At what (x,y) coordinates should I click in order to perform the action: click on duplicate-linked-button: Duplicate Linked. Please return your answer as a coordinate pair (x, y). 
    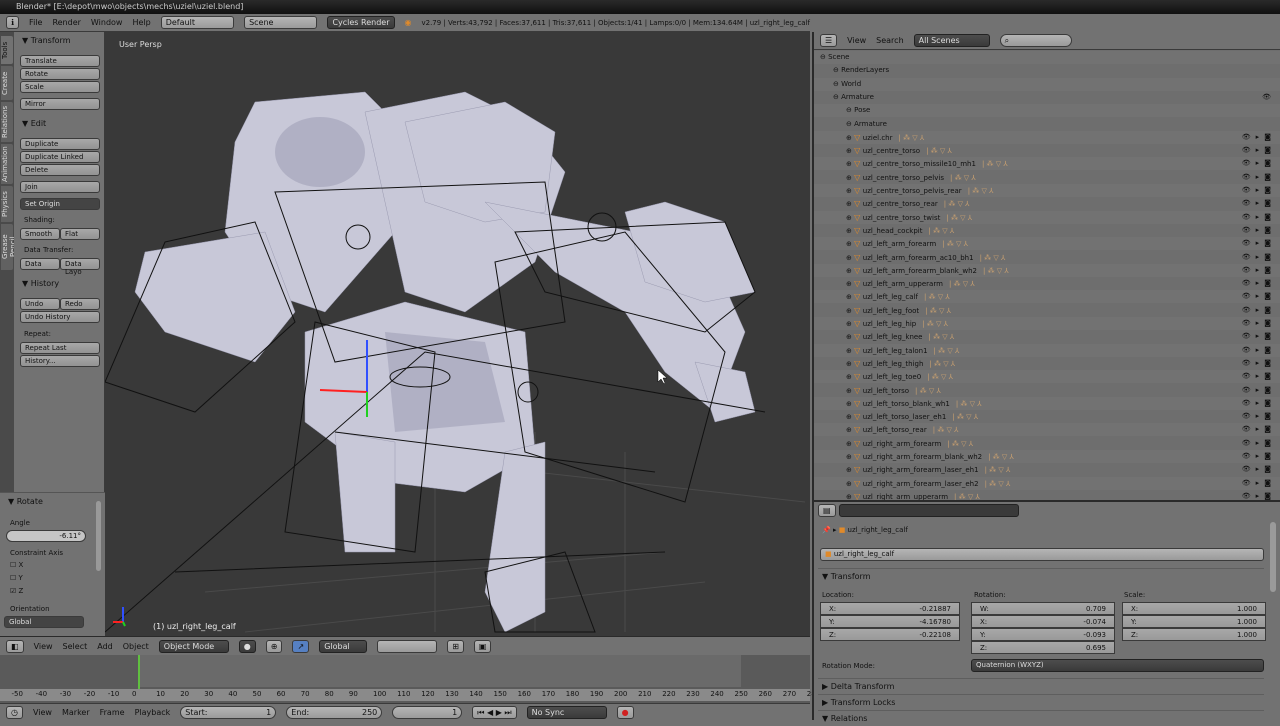
    Looking at the image, I should click on (60, 157).